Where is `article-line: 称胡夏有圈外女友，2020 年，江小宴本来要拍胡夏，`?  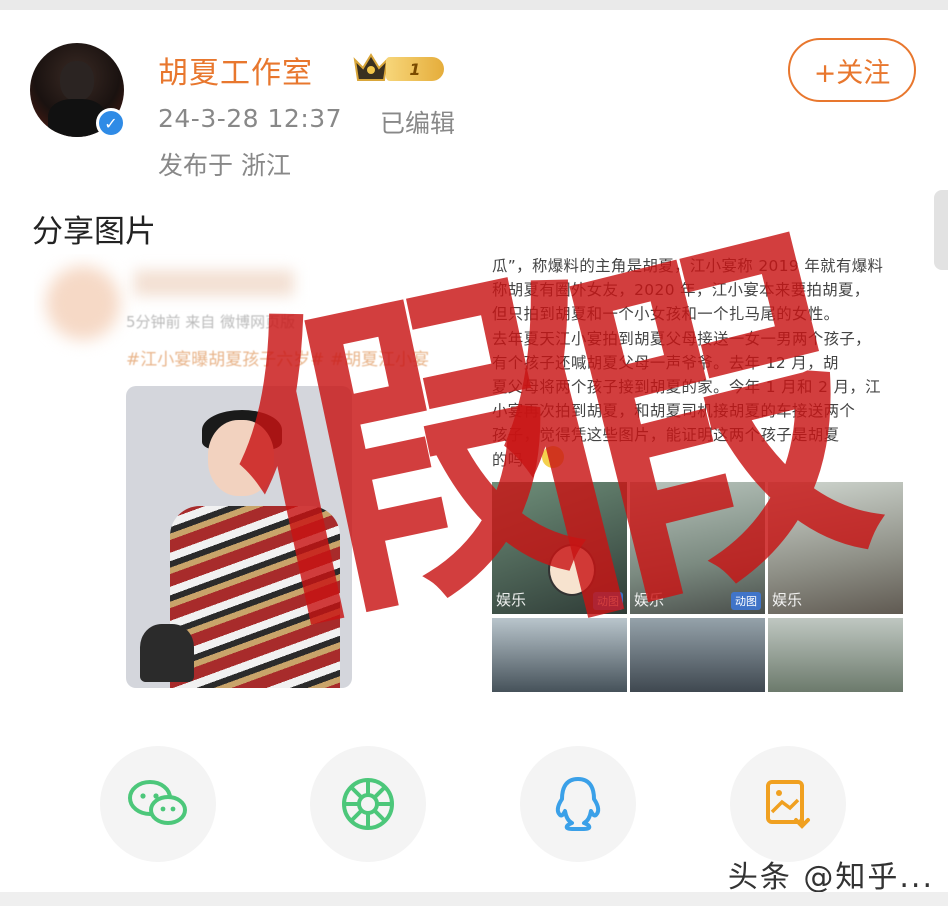
article-line: 称胡夏有圈外女友，2020 年，江小宴本来要拍胡夏， is located at coordinates (681, 290).